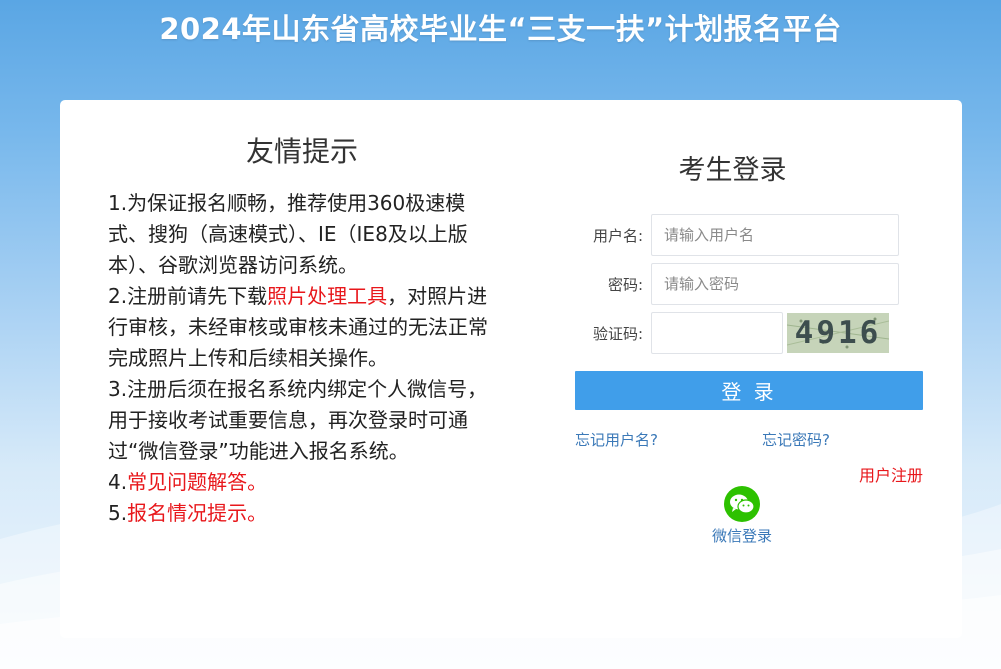 The height and width of the screenshot is (669, 1001). I want to click on registration-status-link: 报名情况提示。, so click(197, 513).